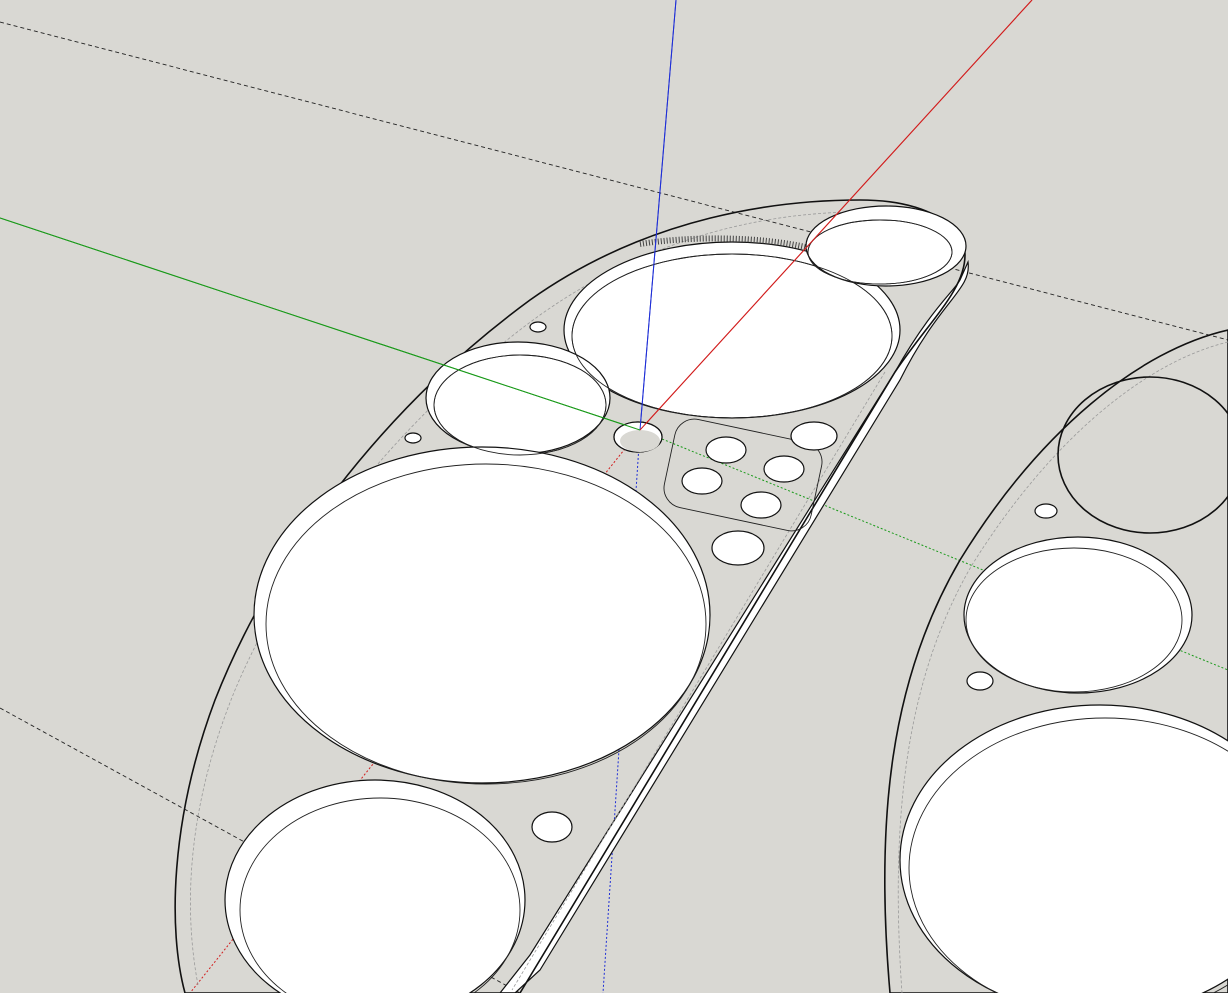 The width and height of the screenshot is (1228, 993). I want to click on gauge-hole-center-large-wall, so click(482, 615).